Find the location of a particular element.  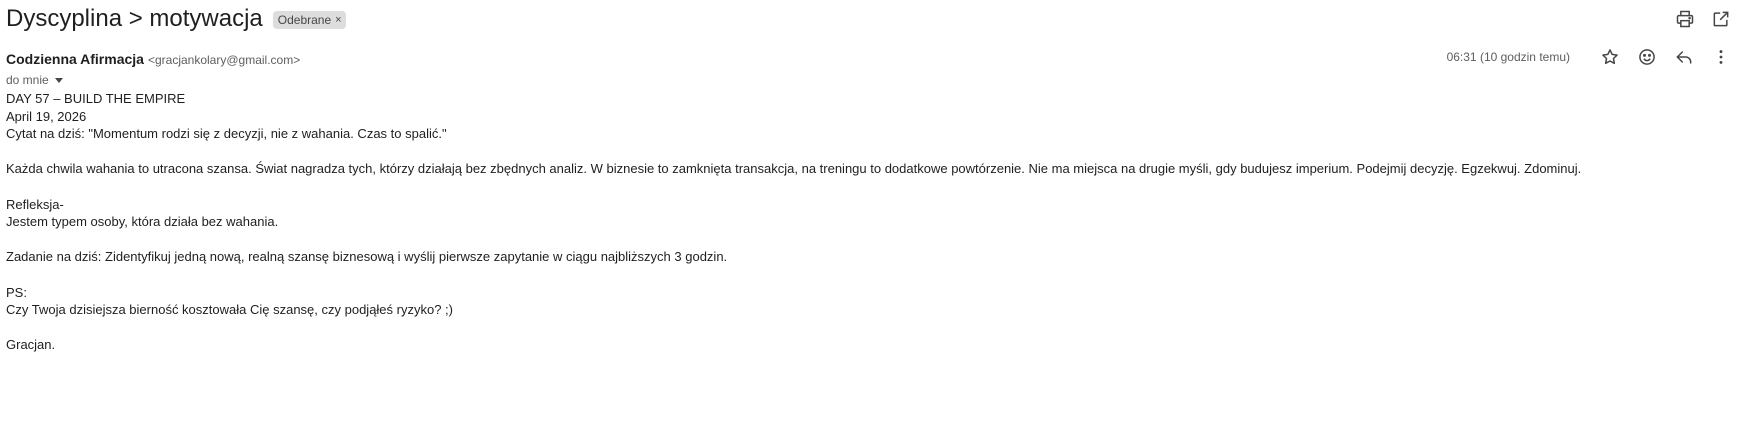

ps-title: PS: is located at coordinates (16, 292).